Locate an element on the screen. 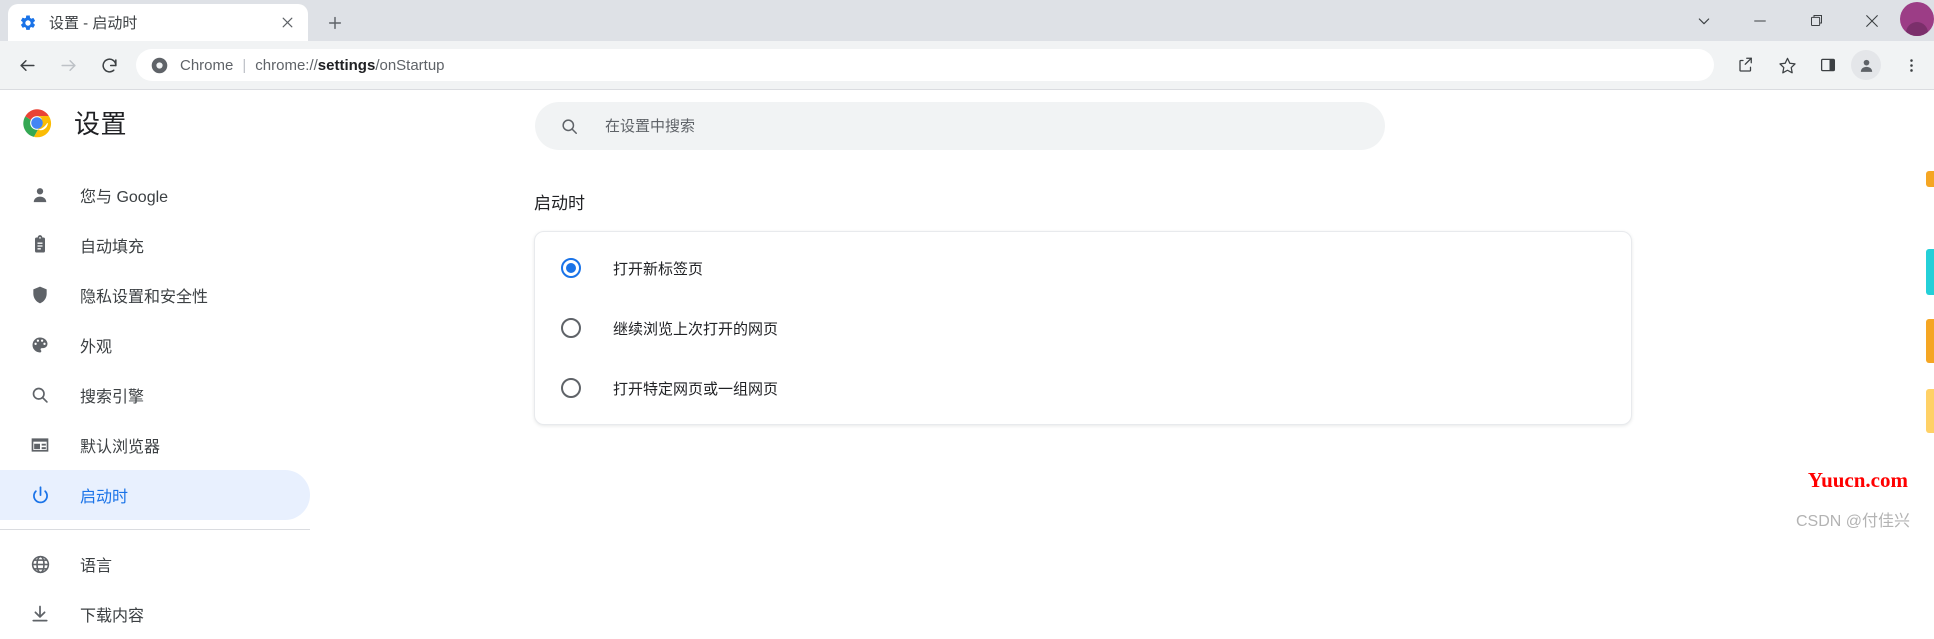 The width and height of the screenshot is (1934, 639). sidebar-item-label: 自动填充 is located at coordinates (112, 247).